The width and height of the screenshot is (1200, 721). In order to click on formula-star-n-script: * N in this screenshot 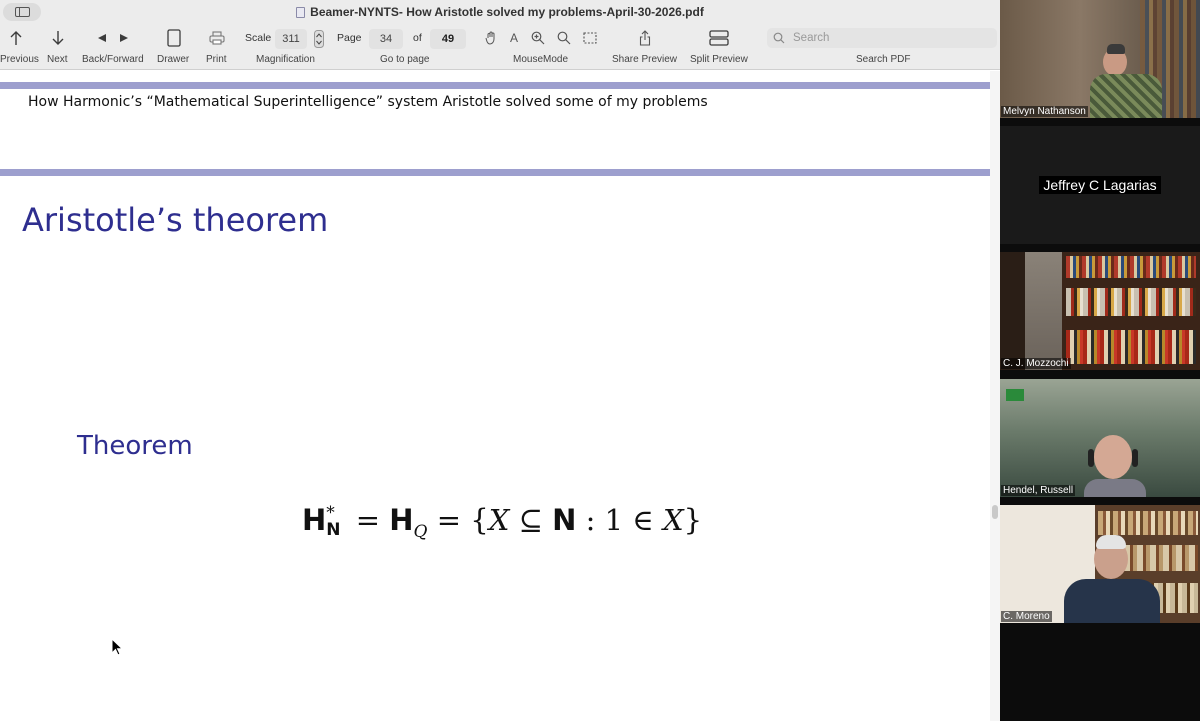, I will do `click(333, 522)`.